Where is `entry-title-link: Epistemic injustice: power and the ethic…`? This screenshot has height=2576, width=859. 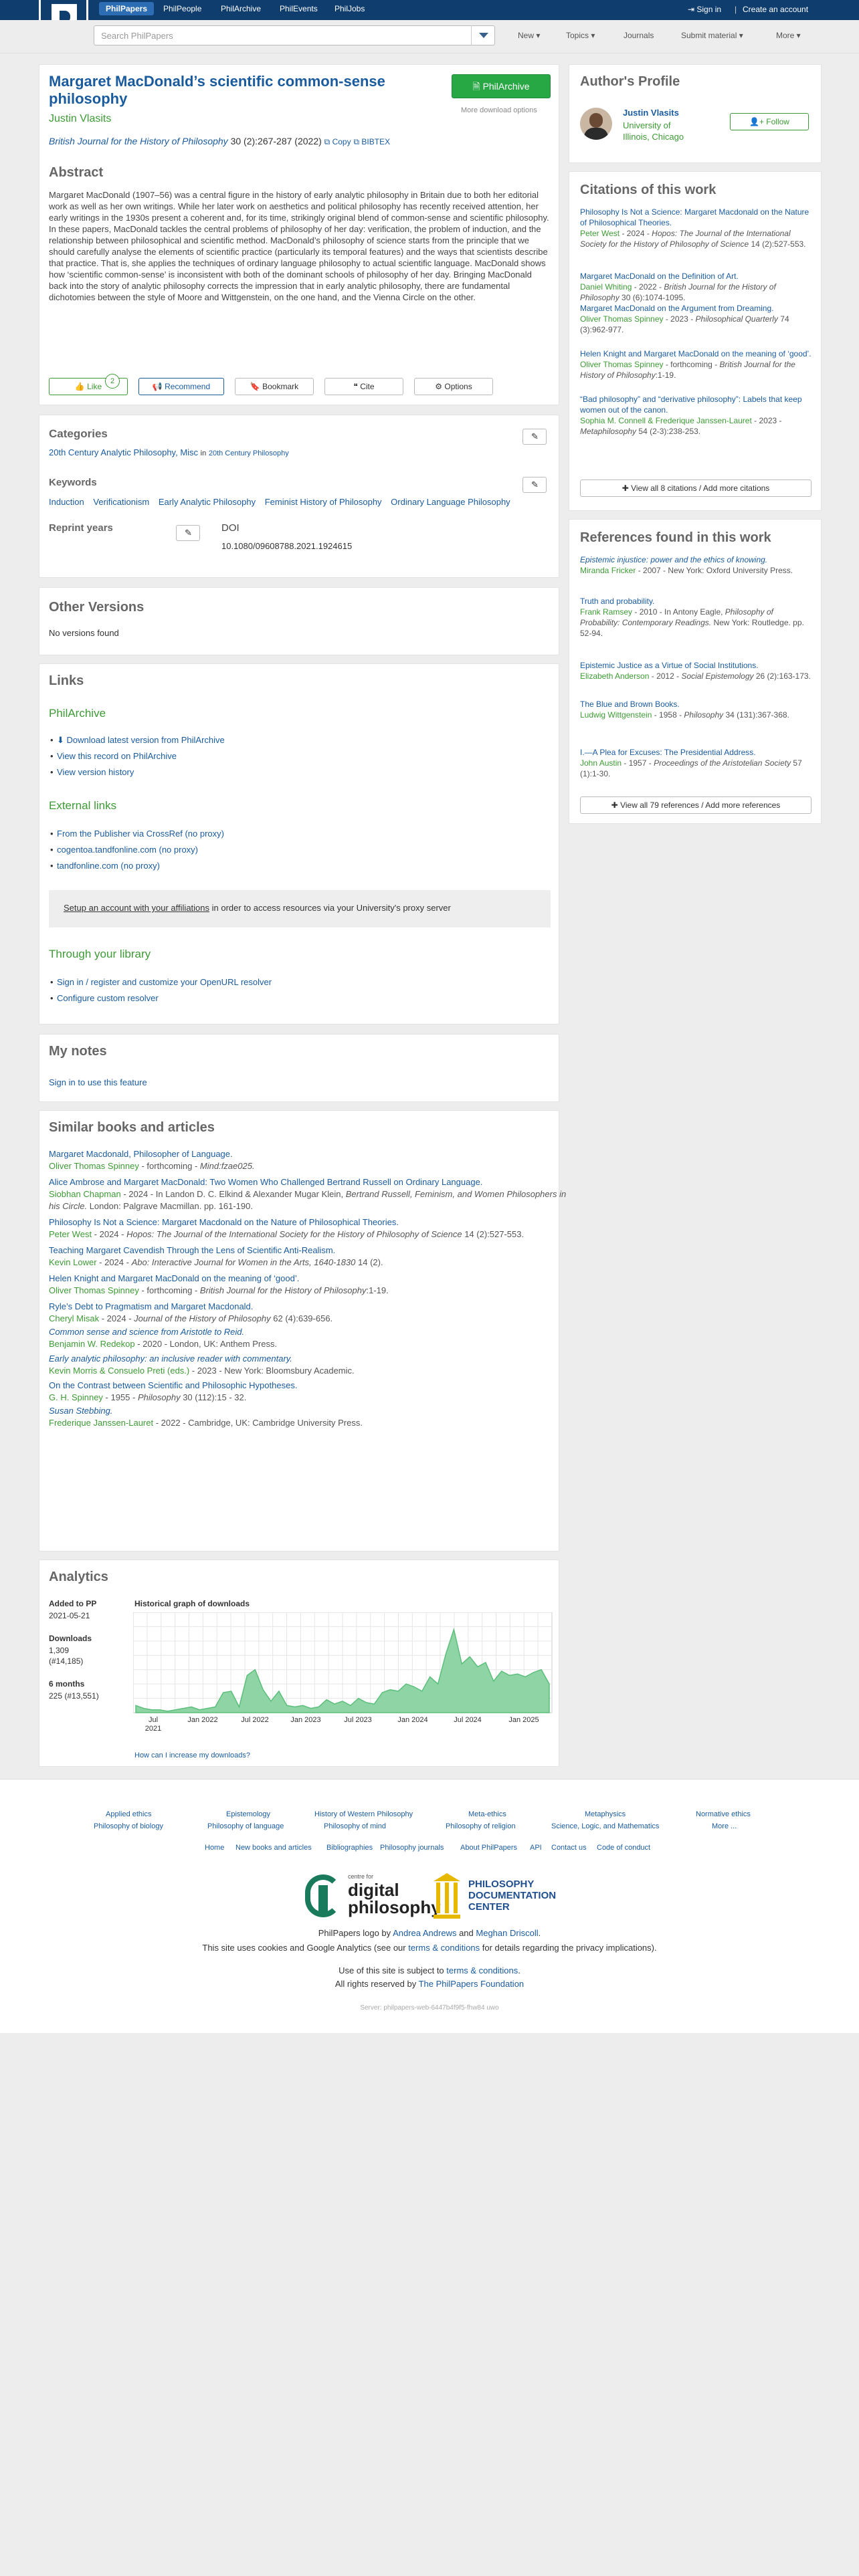 entry-title-link: Epistemic injustice: power and the ethic… is located at coordinates (673, 559).